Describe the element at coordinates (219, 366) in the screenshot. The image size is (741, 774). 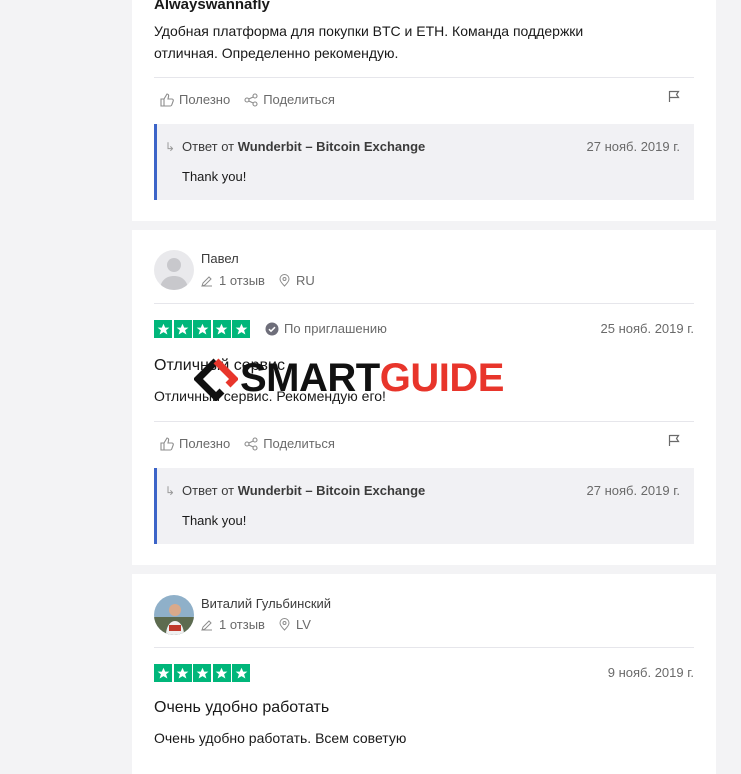
I see `review-title: Отличный сервис` at that location.